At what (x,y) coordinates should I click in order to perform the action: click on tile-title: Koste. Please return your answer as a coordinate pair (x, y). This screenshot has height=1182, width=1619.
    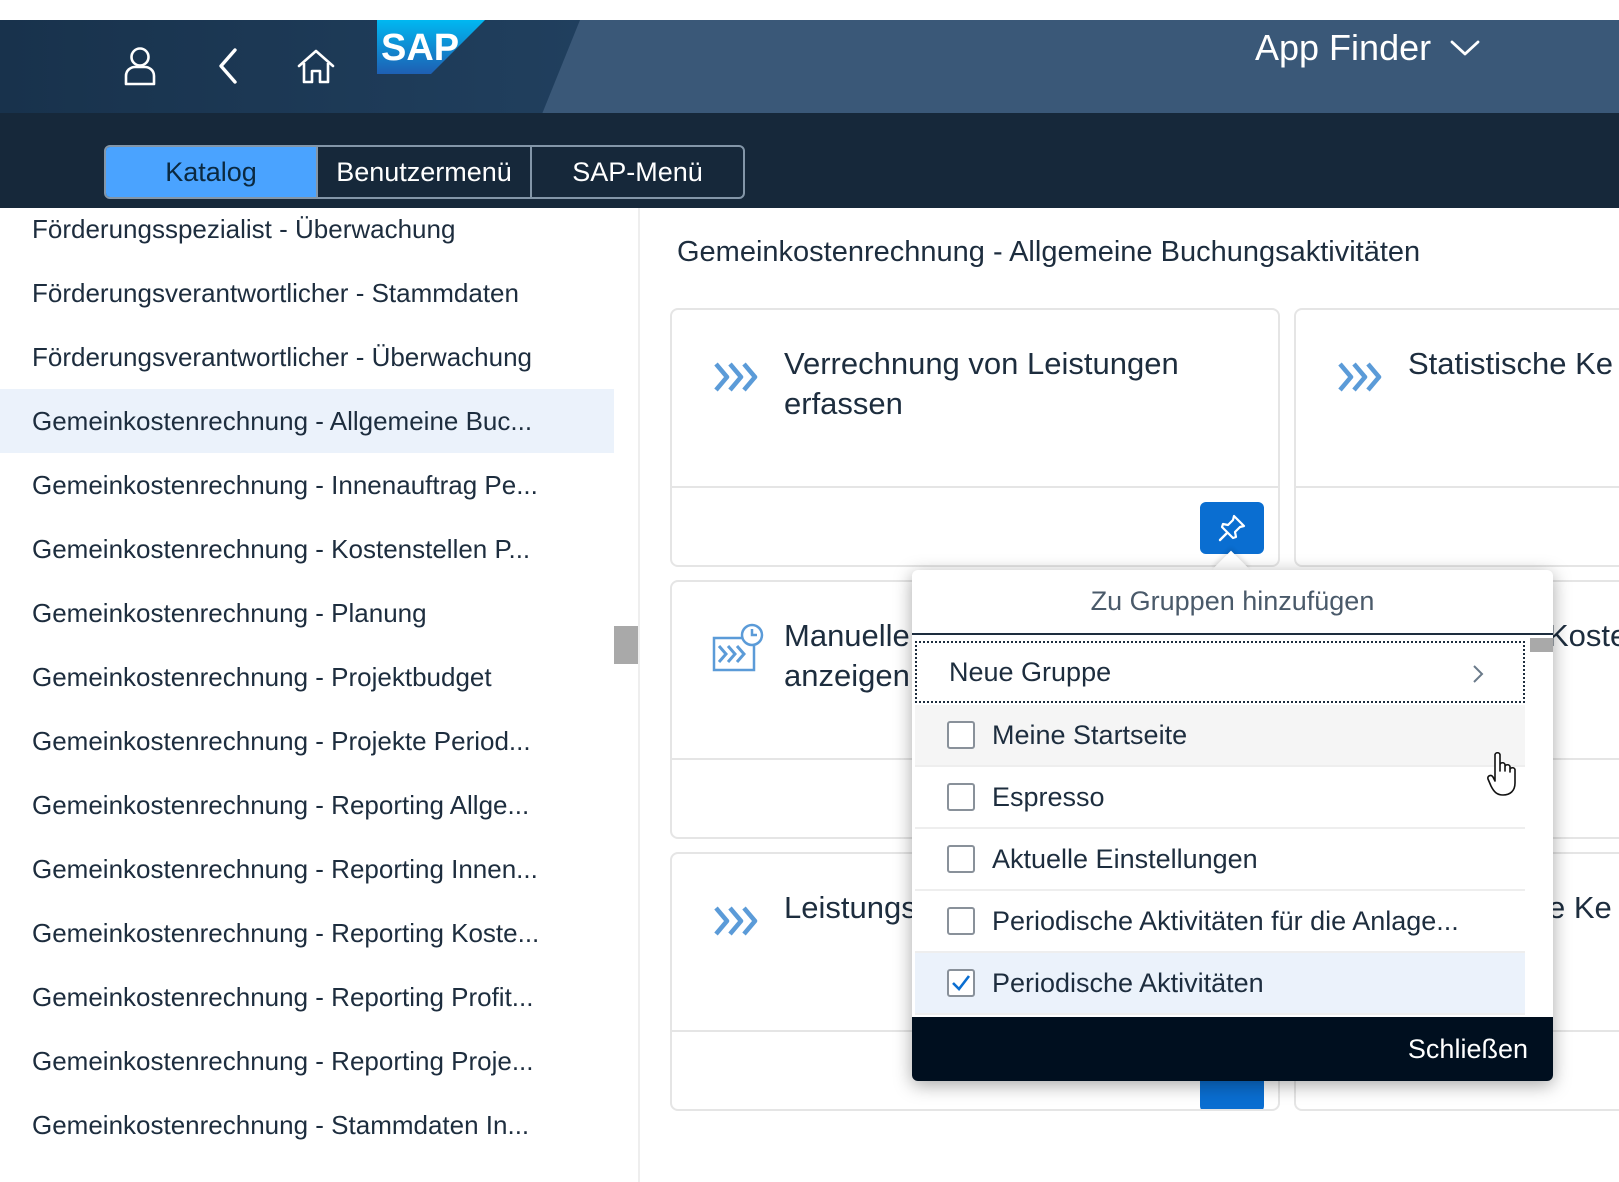
    Looking at the image, I should click on (1583, 635).